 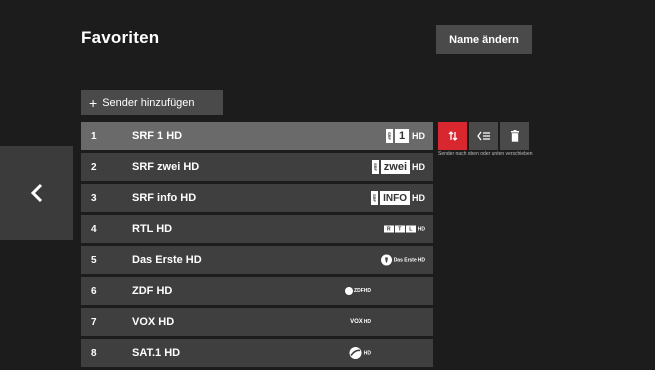 I want to click on insert-button, so click(x=483, y=136).